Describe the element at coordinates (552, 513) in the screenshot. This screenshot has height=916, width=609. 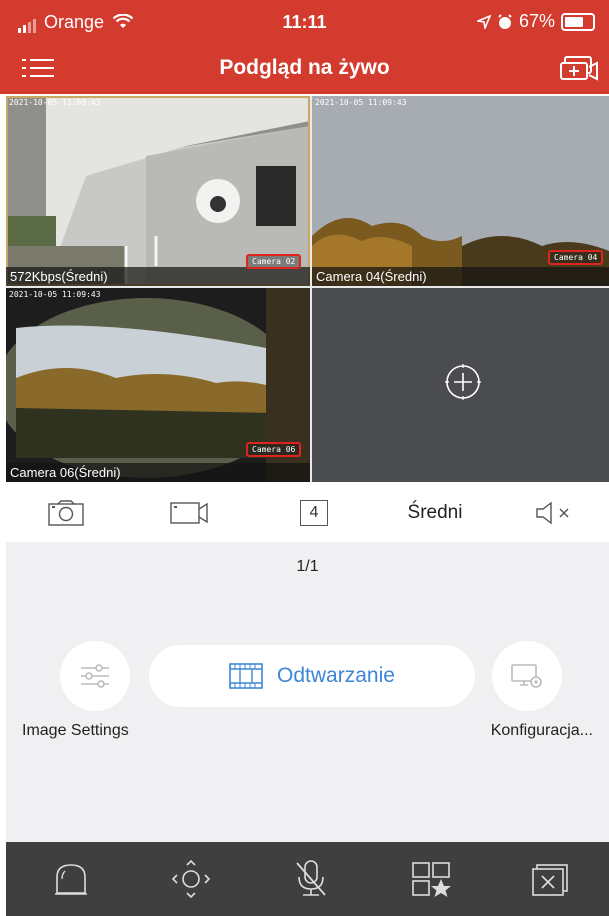
I see `speaker-muted-icon` at that location.